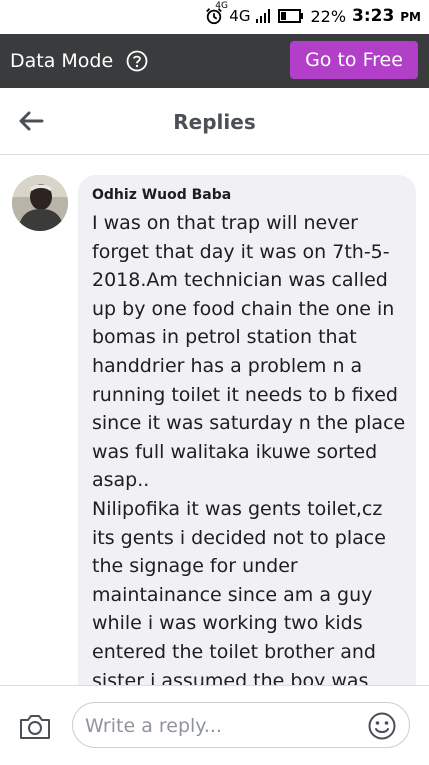  I want to click on battery-percent: 22%, so click(328, 16).